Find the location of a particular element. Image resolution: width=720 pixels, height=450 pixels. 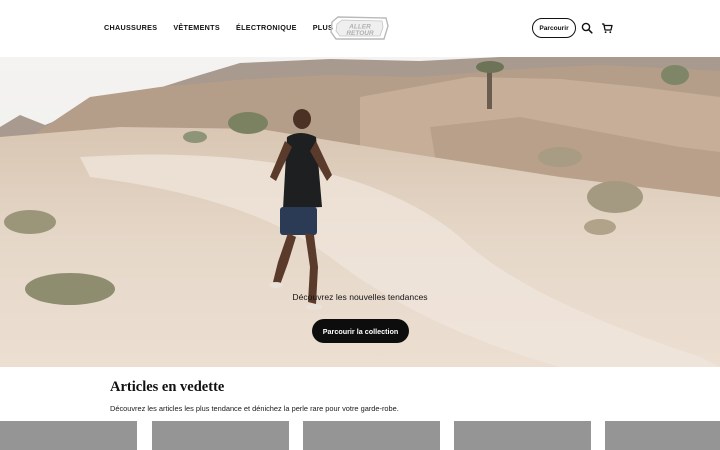

featured-title: Articles en vedette is located at coordinates (167, 387).